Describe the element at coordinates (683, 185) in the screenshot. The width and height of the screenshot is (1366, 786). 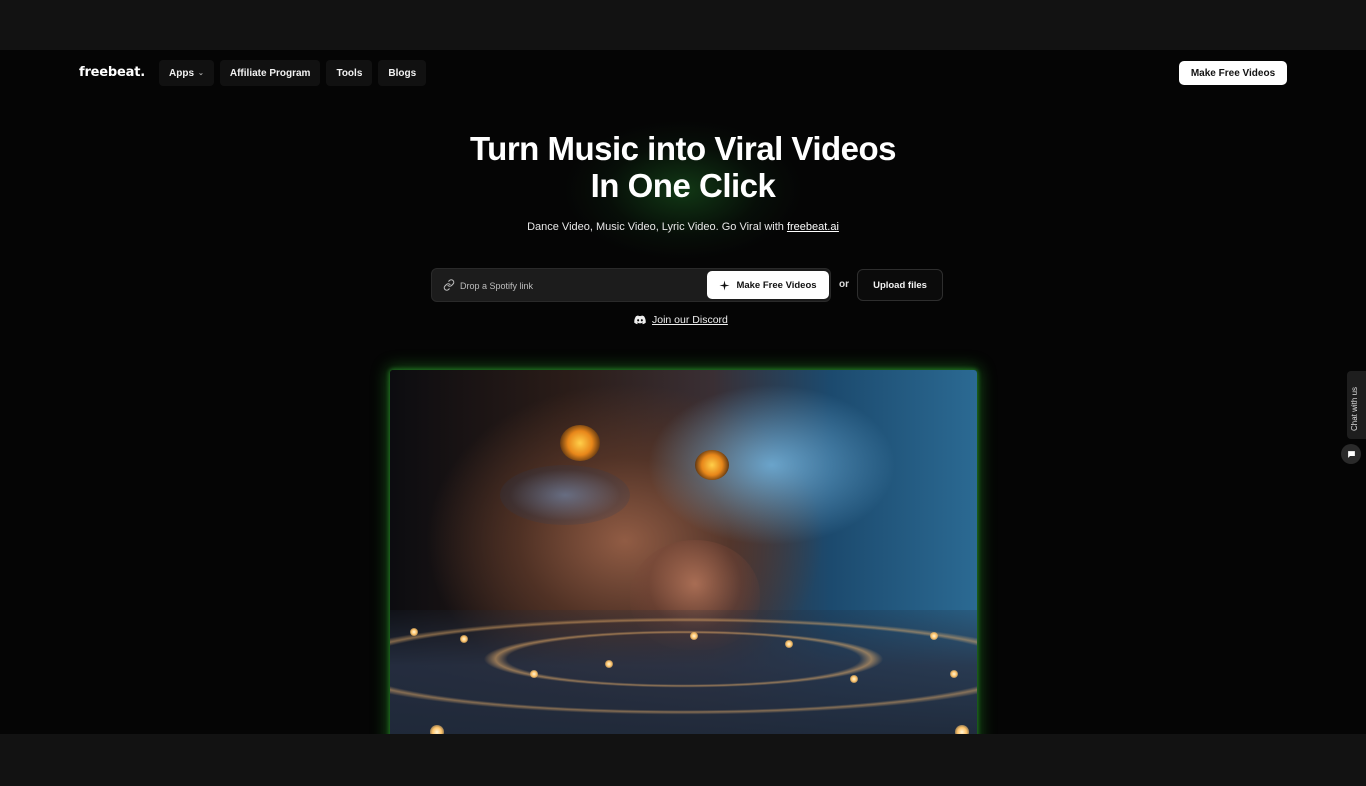
I see `headline-line-2: In One Click` at that location.